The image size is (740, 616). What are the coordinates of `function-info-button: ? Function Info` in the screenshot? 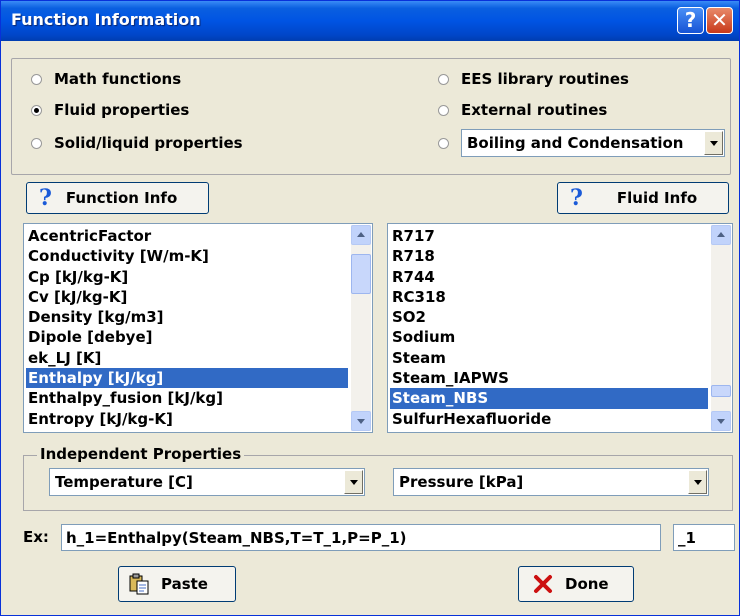 It's located at (117, 198).